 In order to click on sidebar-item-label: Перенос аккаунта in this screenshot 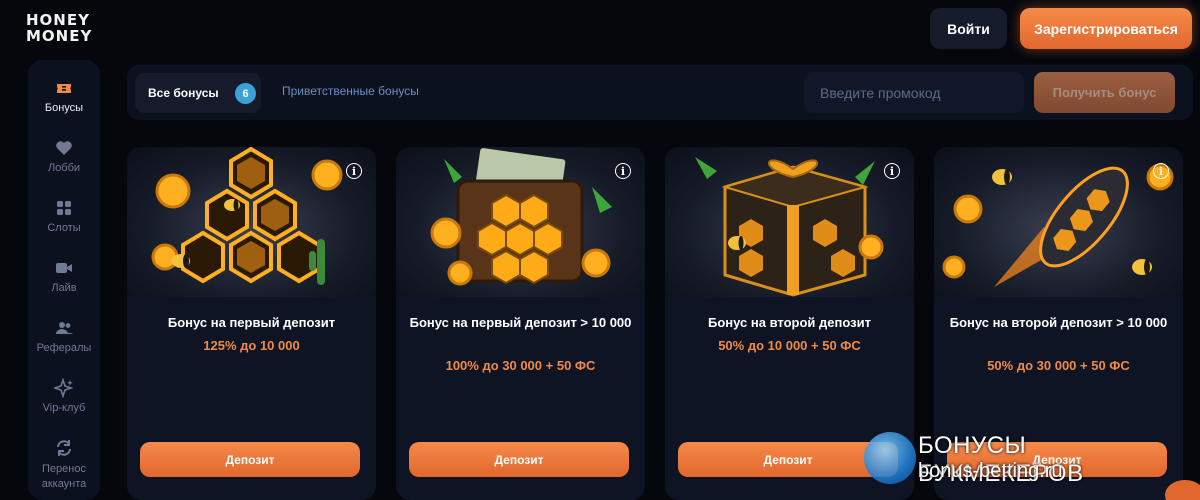, I will do `click(64, 476)`.